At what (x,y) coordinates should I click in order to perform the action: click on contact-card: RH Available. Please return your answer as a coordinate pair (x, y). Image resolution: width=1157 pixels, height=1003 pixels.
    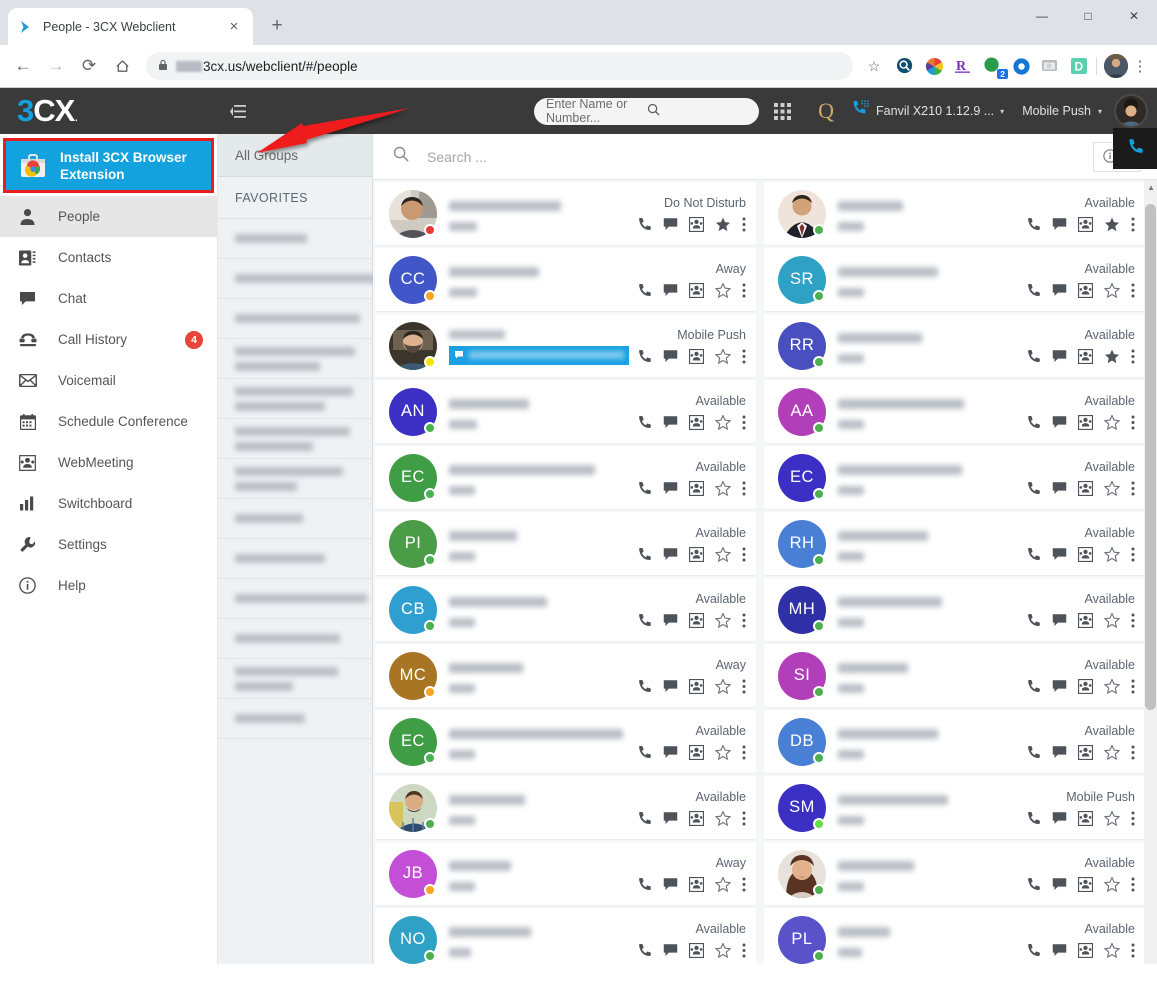
    Looking at the image, I should click on (954, 544).